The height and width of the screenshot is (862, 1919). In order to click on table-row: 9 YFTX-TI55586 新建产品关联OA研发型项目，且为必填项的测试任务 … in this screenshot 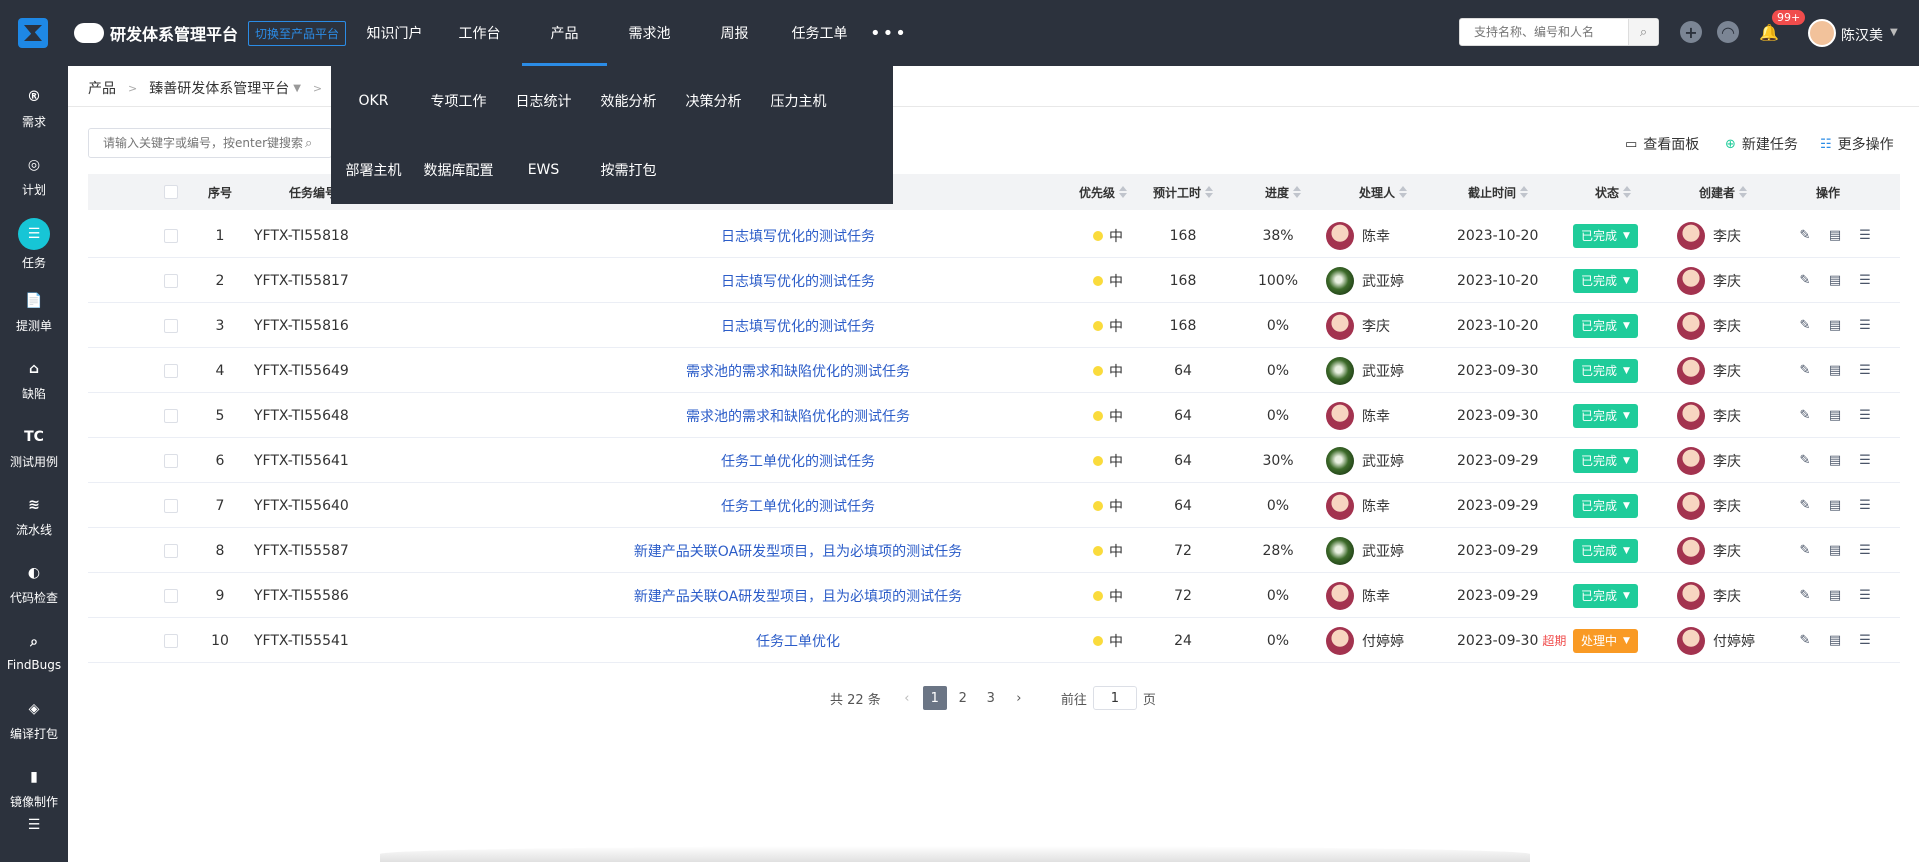, I will do `click(994, 595)`.